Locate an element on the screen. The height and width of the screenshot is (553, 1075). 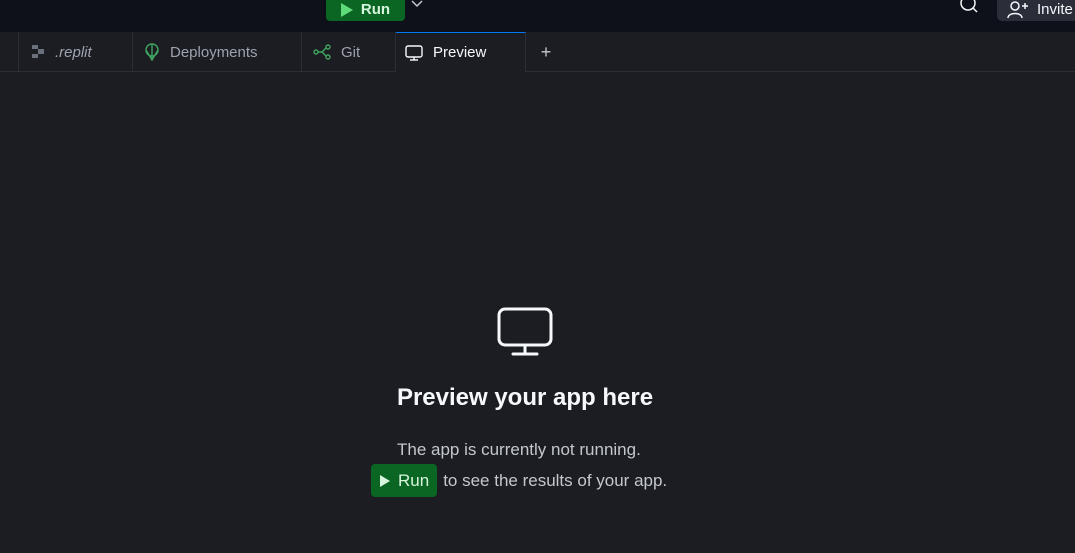
tab-deployments: Deployments is located at coordinates (217, 52).